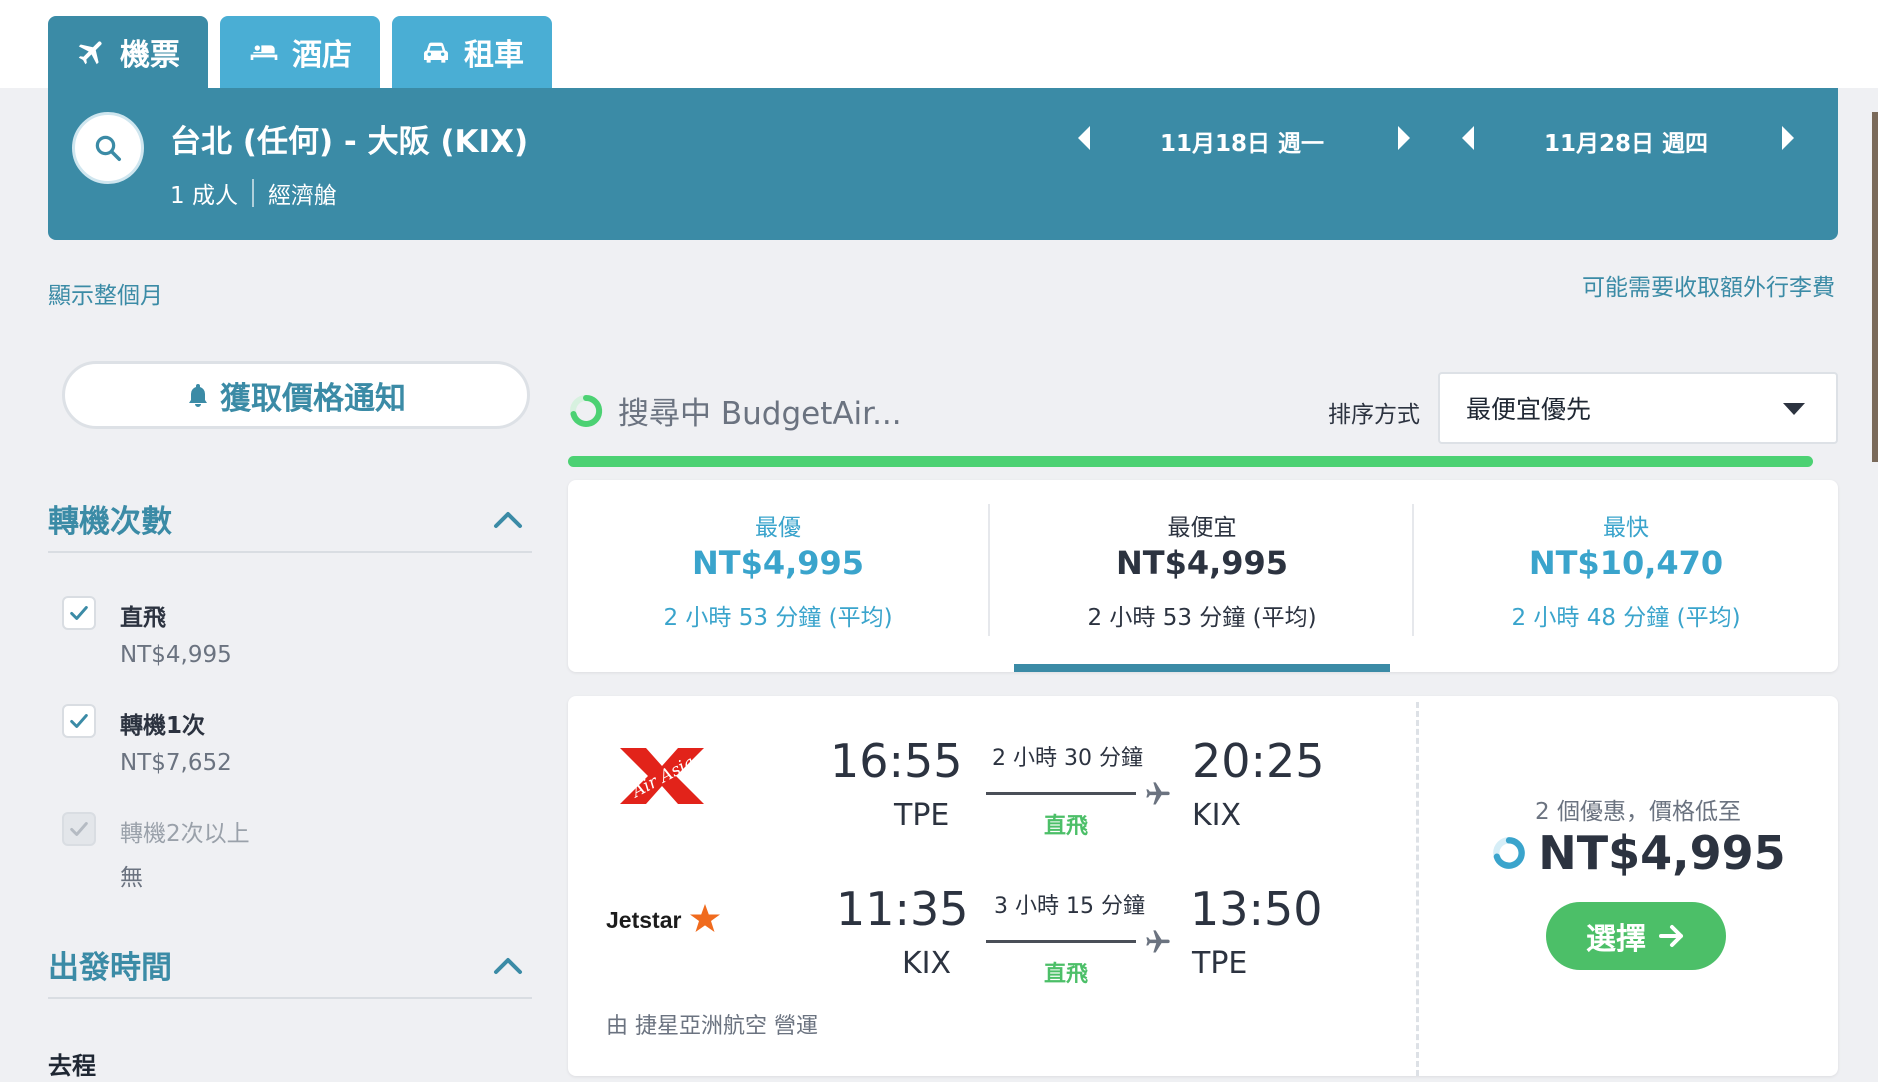  What do you see at coordinates (1066, 826) in the screenshot?
I see `leg1-stops: 直飛` at bounding box center [1066, 826].